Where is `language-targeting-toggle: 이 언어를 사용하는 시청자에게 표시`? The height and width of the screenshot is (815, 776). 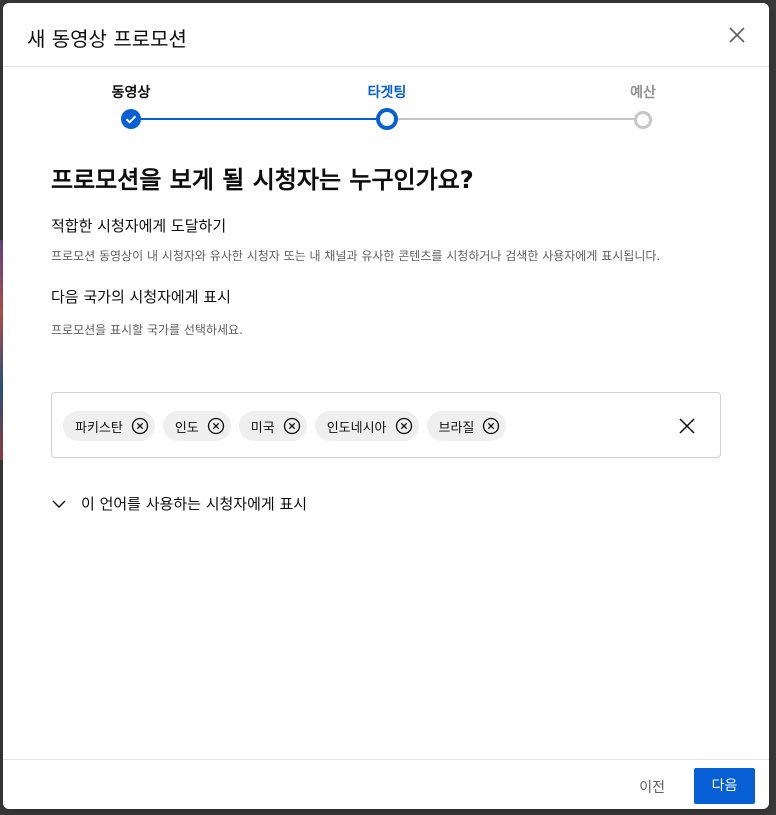 language-targeting-toggle: 이 언어를 사용하는 시청자에게 표시 is located at coordinates (179, 503).